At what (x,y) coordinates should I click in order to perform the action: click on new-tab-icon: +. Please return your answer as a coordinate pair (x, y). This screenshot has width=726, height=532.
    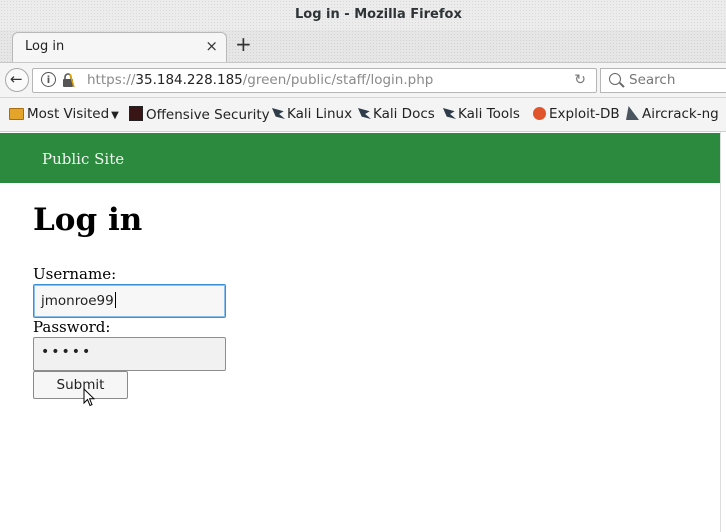
    Looking at the image, I should click on (243, 44).